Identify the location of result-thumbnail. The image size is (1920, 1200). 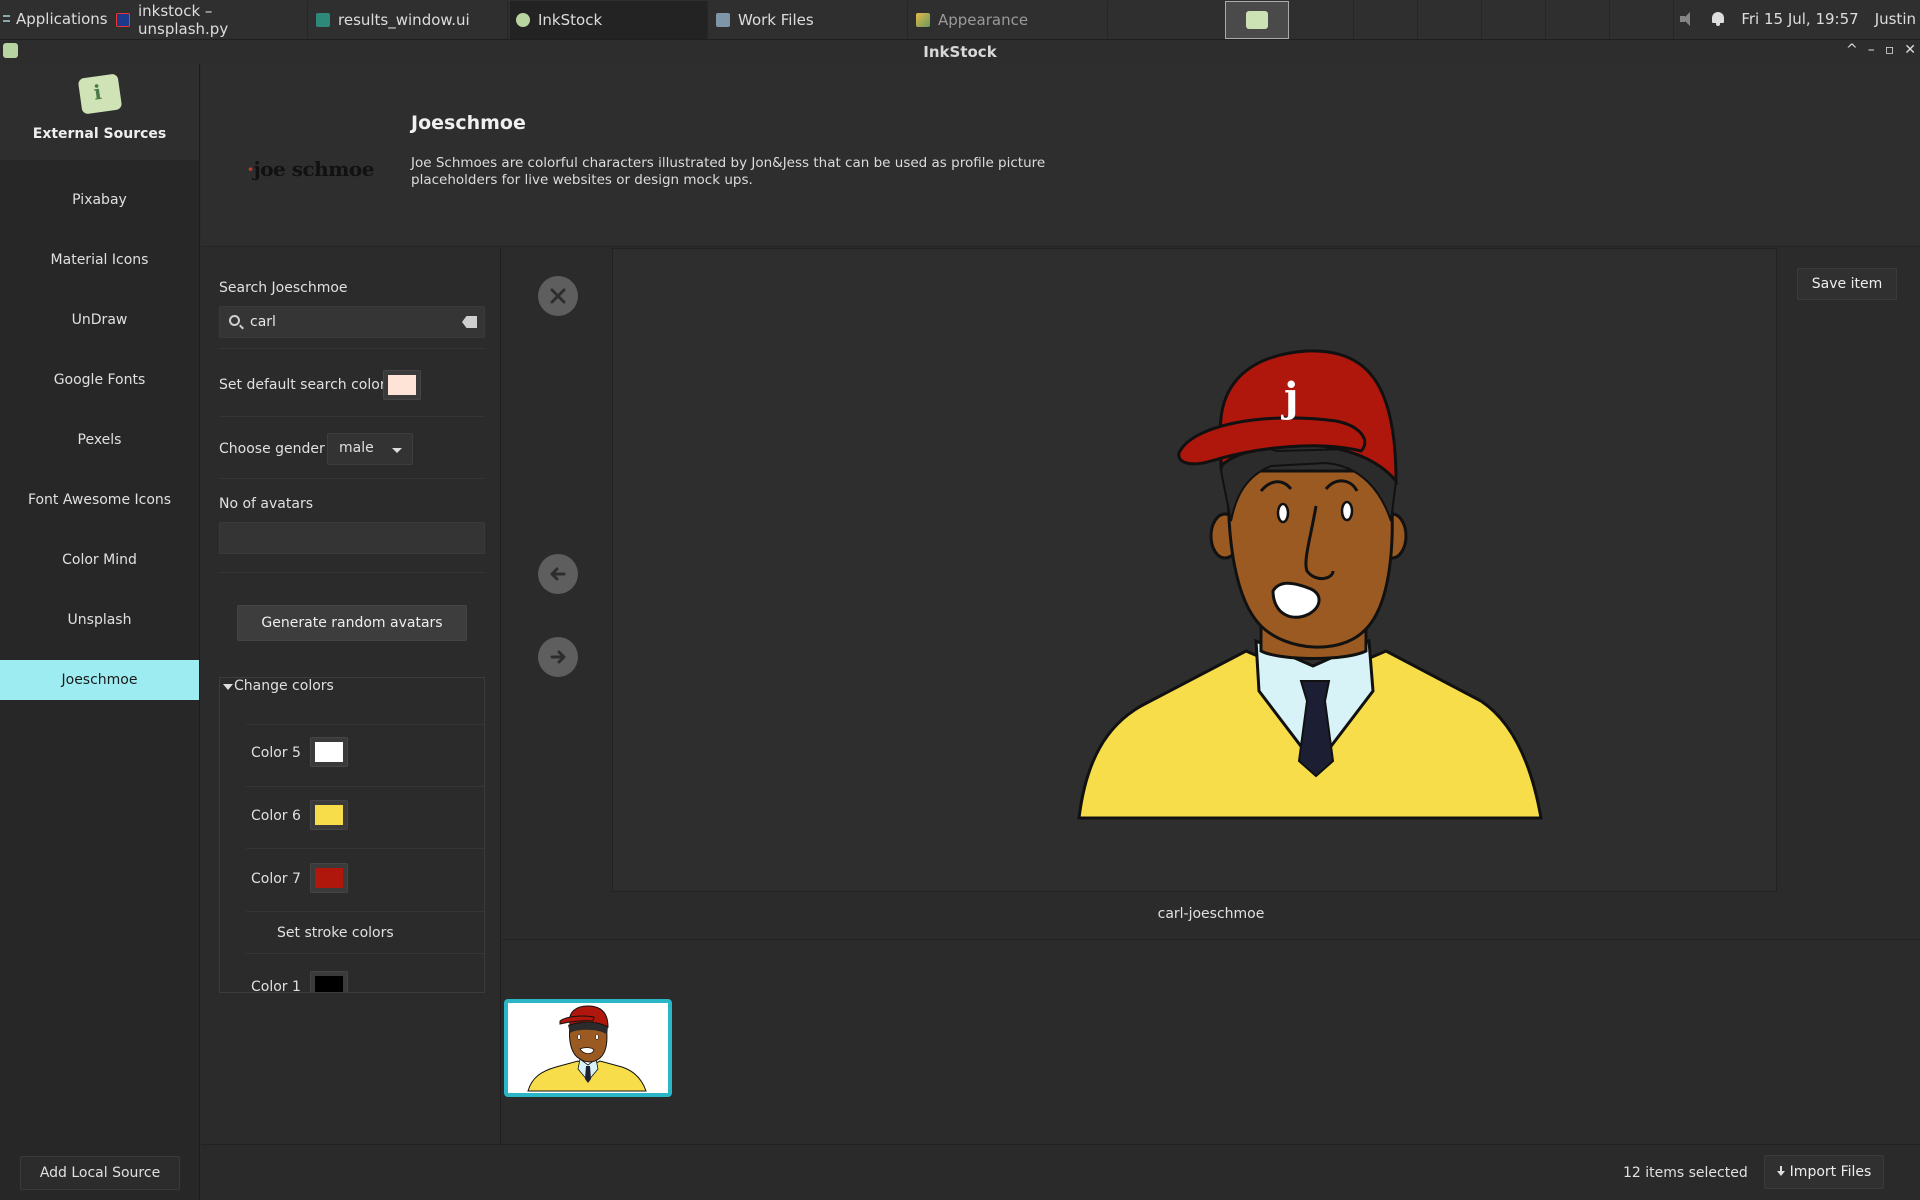
(588, 1048).